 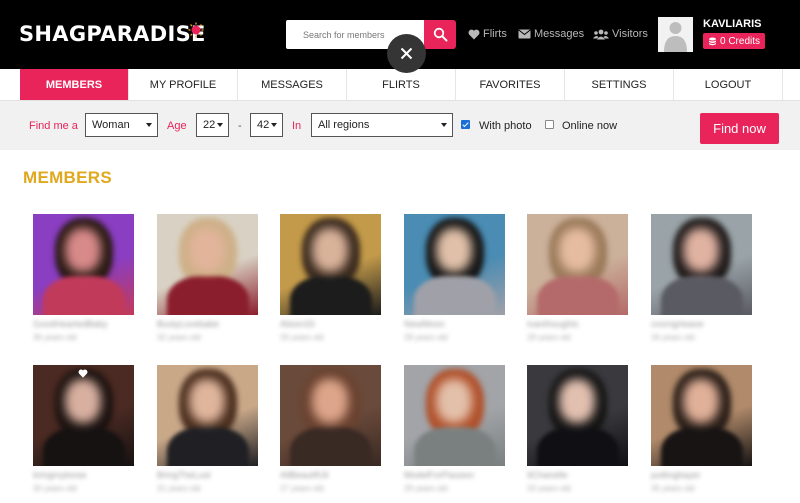 I want to click on default-avatar-icon, so click(x=675, y=34).